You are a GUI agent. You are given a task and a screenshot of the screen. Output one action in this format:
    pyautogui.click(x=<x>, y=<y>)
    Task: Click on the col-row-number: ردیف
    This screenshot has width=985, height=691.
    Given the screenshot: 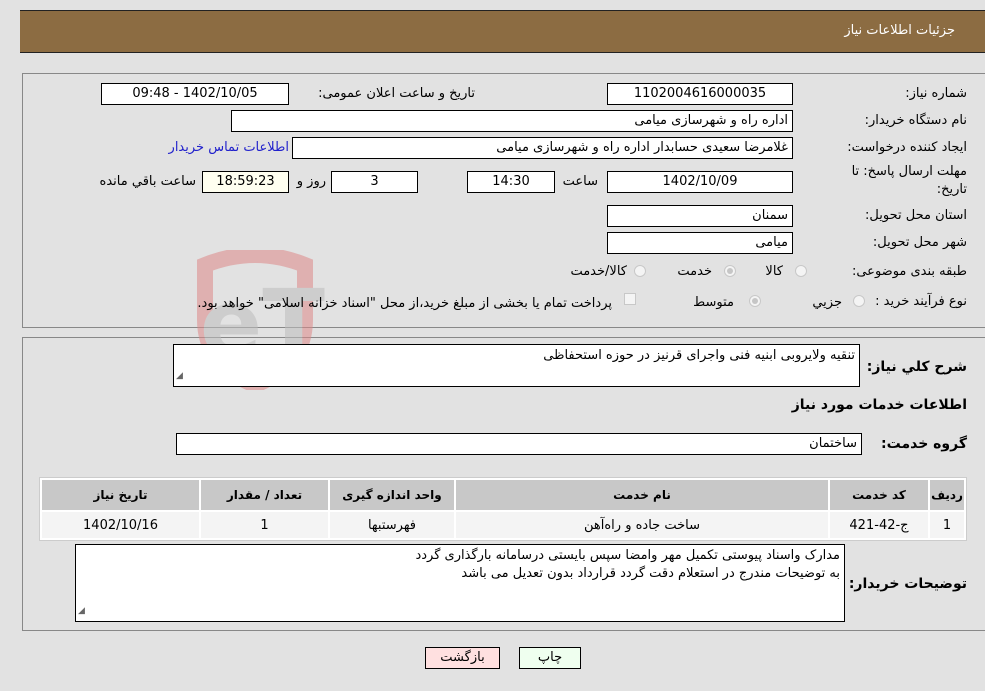 What is the action you would take?
    pyautogui.click(x=947, y=495)
    